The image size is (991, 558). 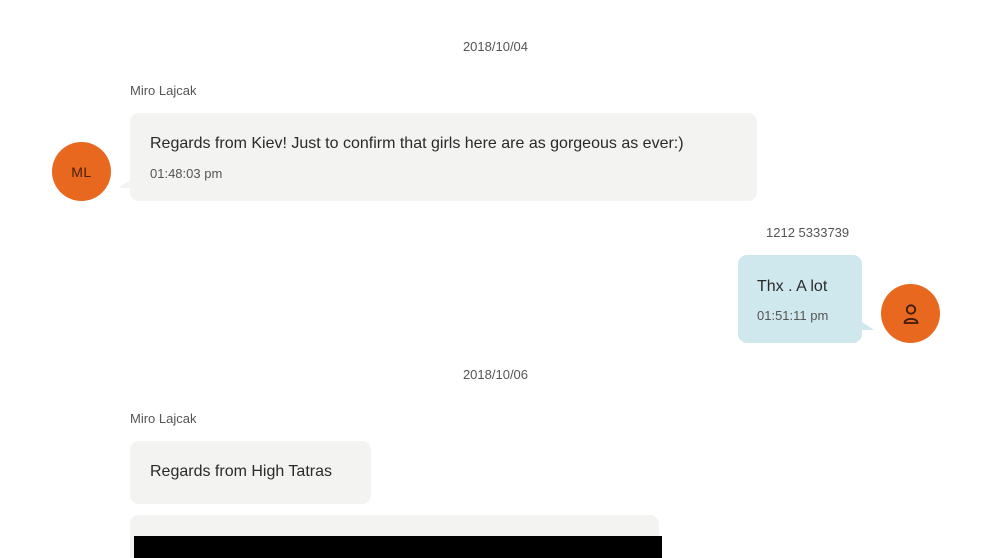 I want to click on attachment-bubble, so click(x=396, y=536).